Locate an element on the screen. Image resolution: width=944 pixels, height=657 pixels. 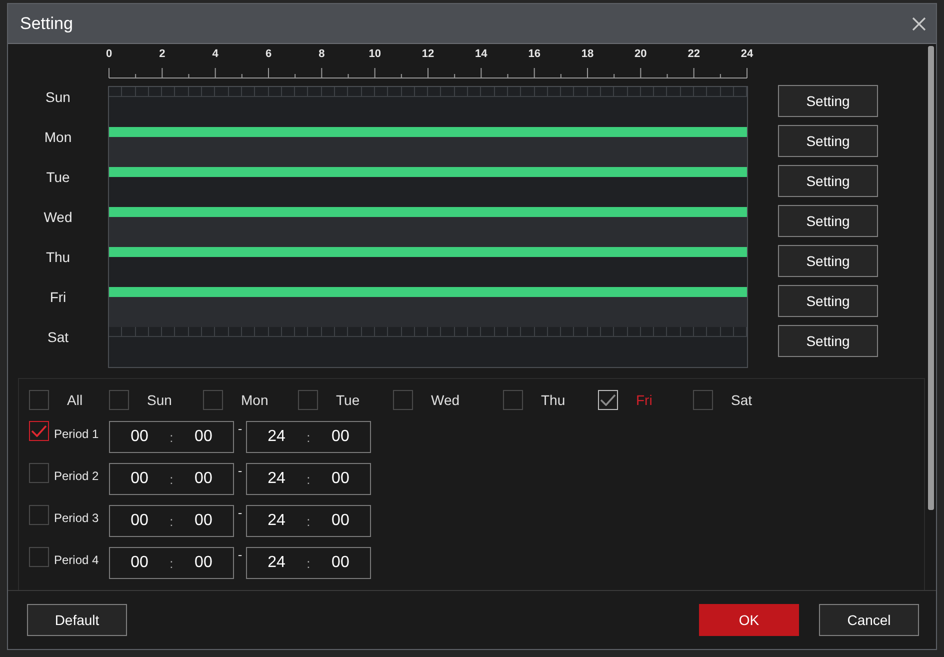
hour-label: 0 is located at coordinates (109, 54).